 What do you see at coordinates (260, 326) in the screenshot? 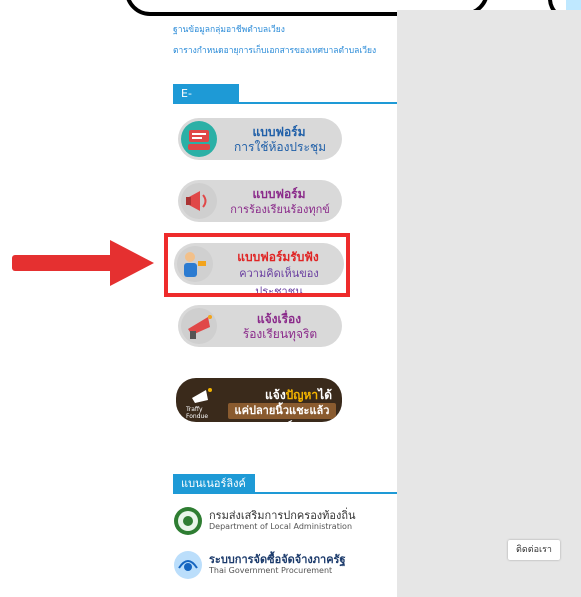
I see `eform-corruption-report: แจ้งเรื่อง ร้องเรียนทุจริต` at bounding box center [260, 326].